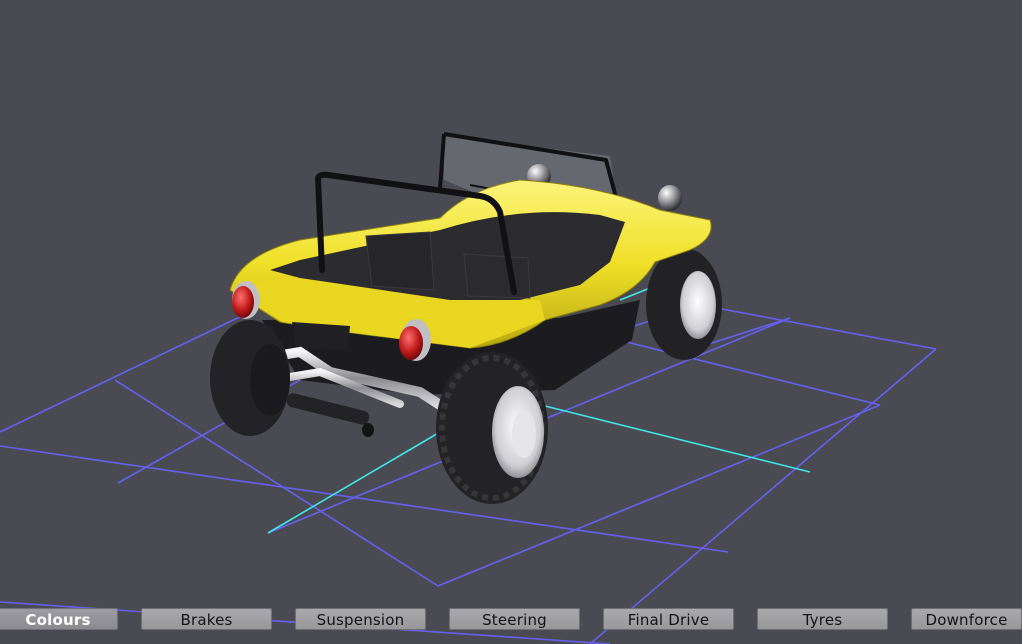 The width and height of the screenshot is (1022, 644). What do you see at coordinates (492, 428) in the screenshot?
I see `front-left-wheel` at bounding box center [492, 428].